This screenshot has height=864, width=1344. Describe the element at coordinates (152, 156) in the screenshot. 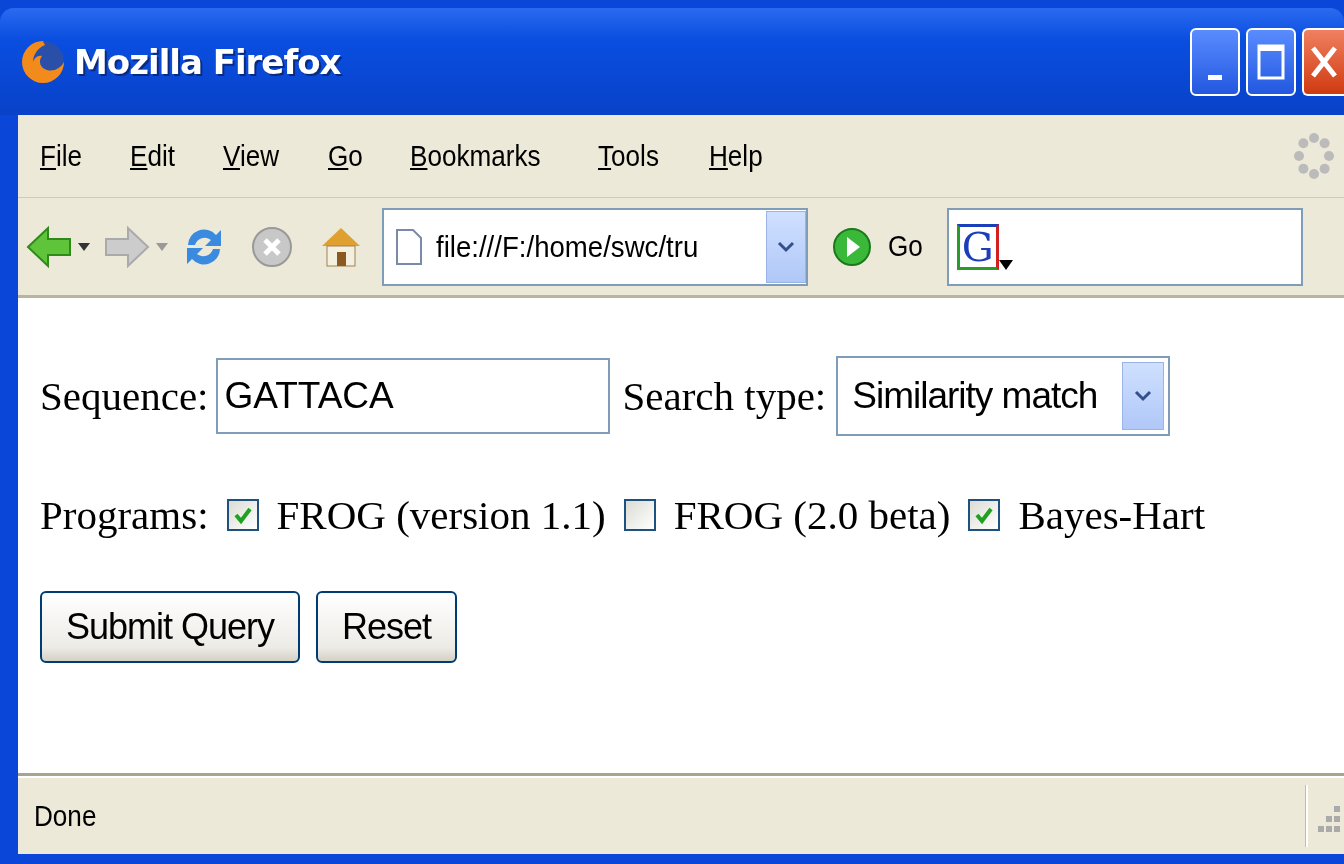

I see `menu-item: Edit` at that location.